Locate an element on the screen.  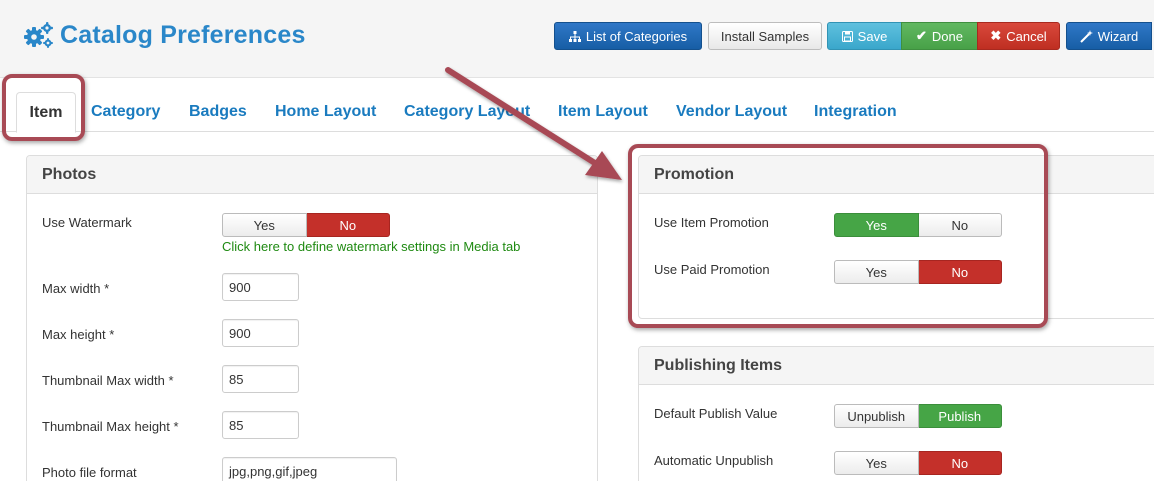
wizard-button: Wizard is located at coordinates (1109, 36).